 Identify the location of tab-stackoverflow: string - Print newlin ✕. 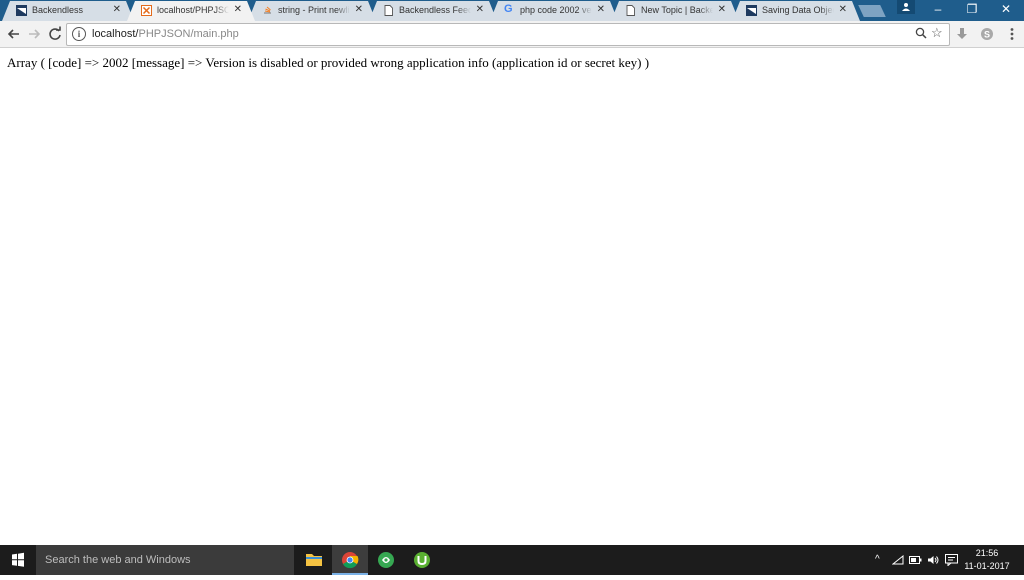
(312, 11).